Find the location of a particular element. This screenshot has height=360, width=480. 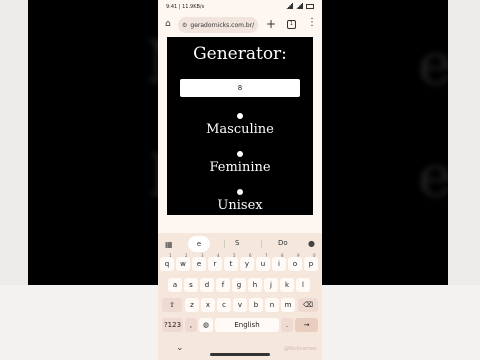

option-unisex: Unisex is located at coordinates (240, 202).